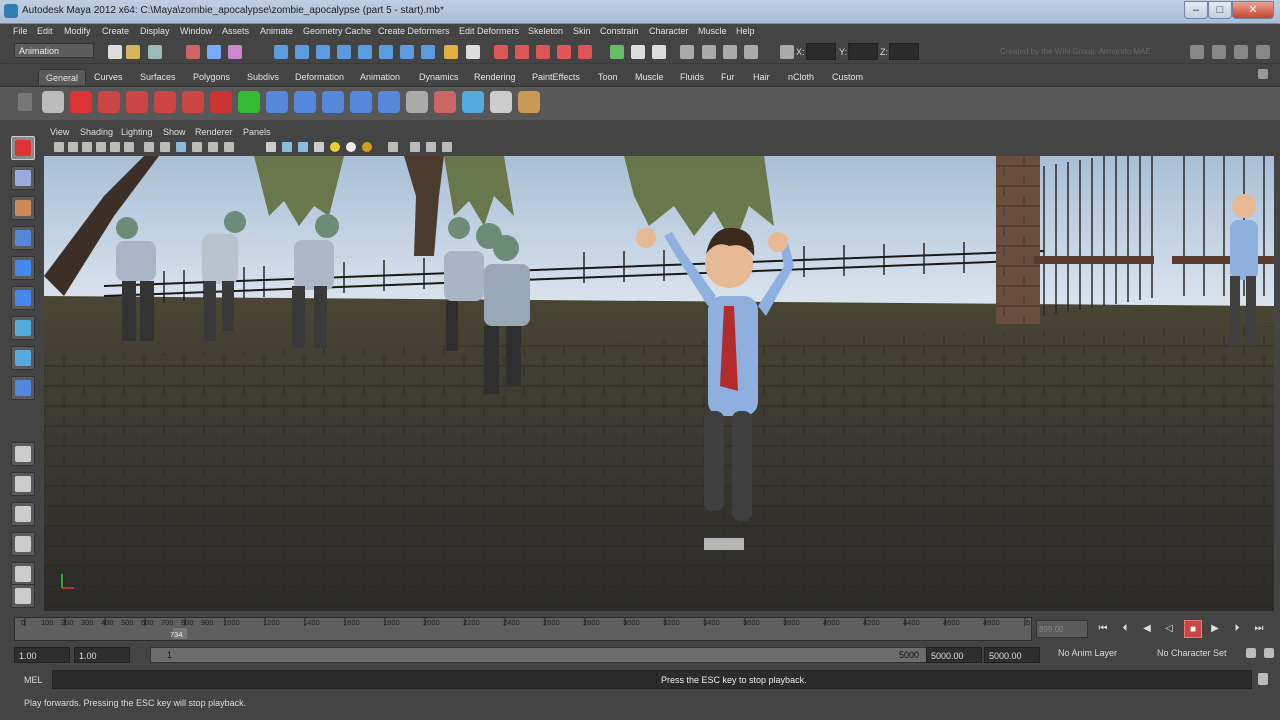 The height and width of the screenshot is (720, 1280). What do you see at coordinates (745, 31) in the screenshot?
I see `menu-help: Help` at bounding box center [745, 31].